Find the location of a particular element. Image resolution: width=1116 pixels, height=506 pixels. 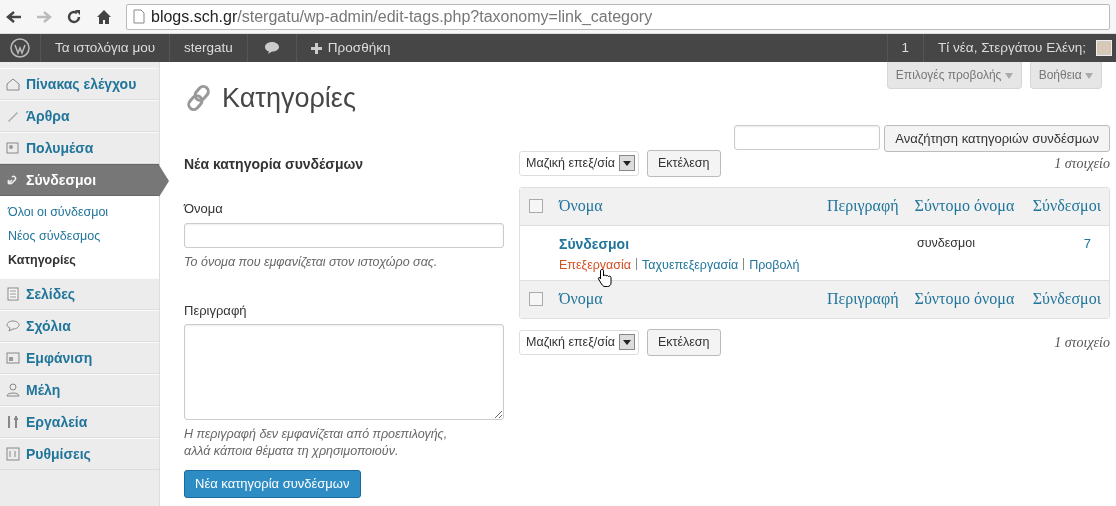

sidebar-menu-item: Εργαλεία is located at coordinates (79, 422).